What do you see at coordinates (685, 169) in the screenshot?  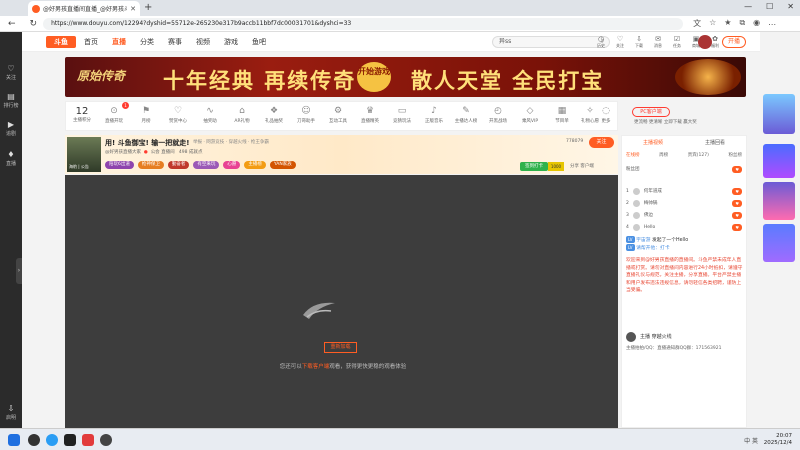 I see `fan-group-hint: 粉丝团 ♥` at bounding box center [685, 169].